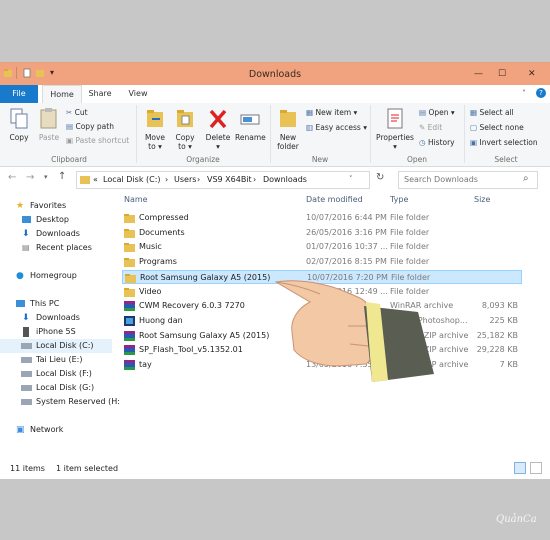 This screenshot has height=540, width=550. I want to click on nav-favorites: ★ Favorites, so click(56, 206).